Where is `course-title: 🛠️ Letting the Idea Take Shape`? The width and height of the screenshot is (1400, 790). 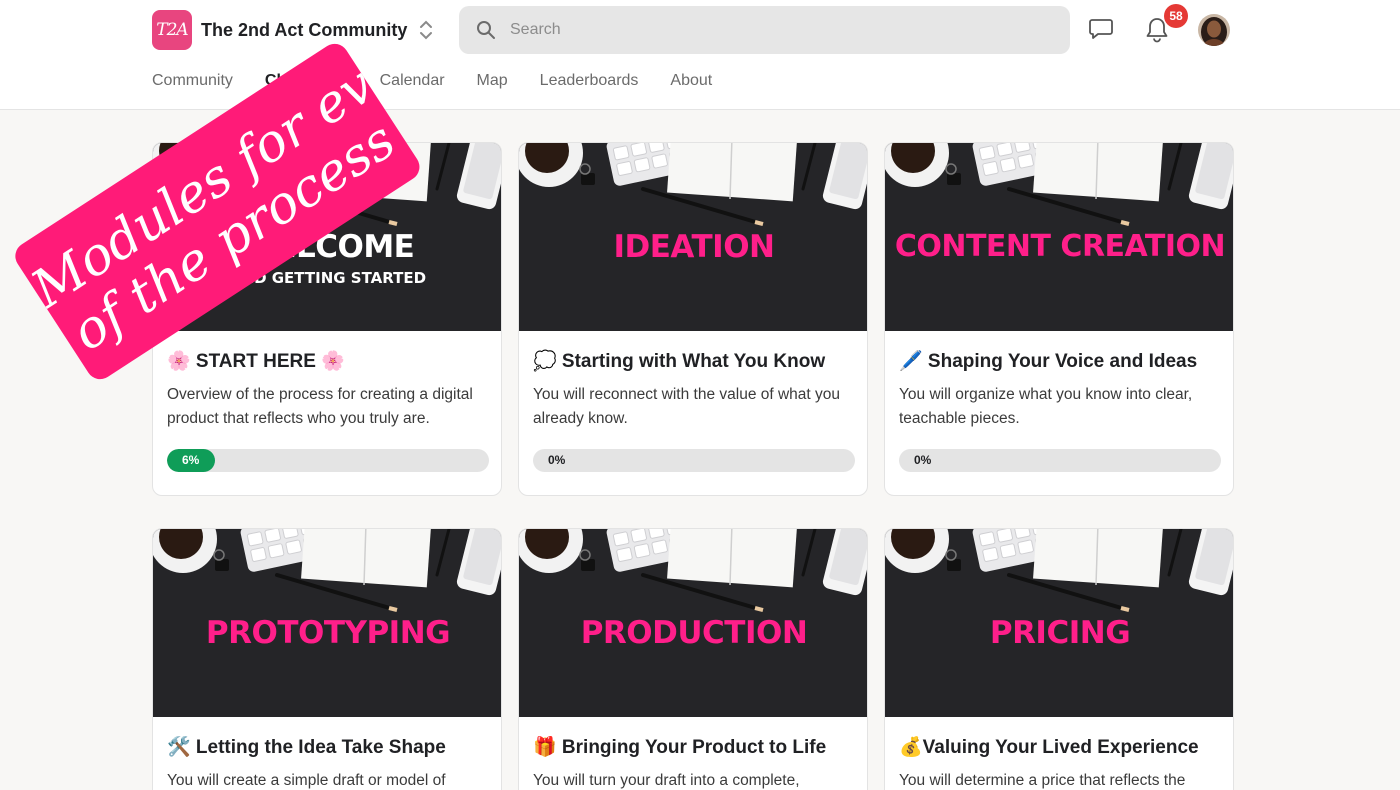 course-title: 🛠️ Letting the Idea Take Shape is located at coordinates (306, 747).